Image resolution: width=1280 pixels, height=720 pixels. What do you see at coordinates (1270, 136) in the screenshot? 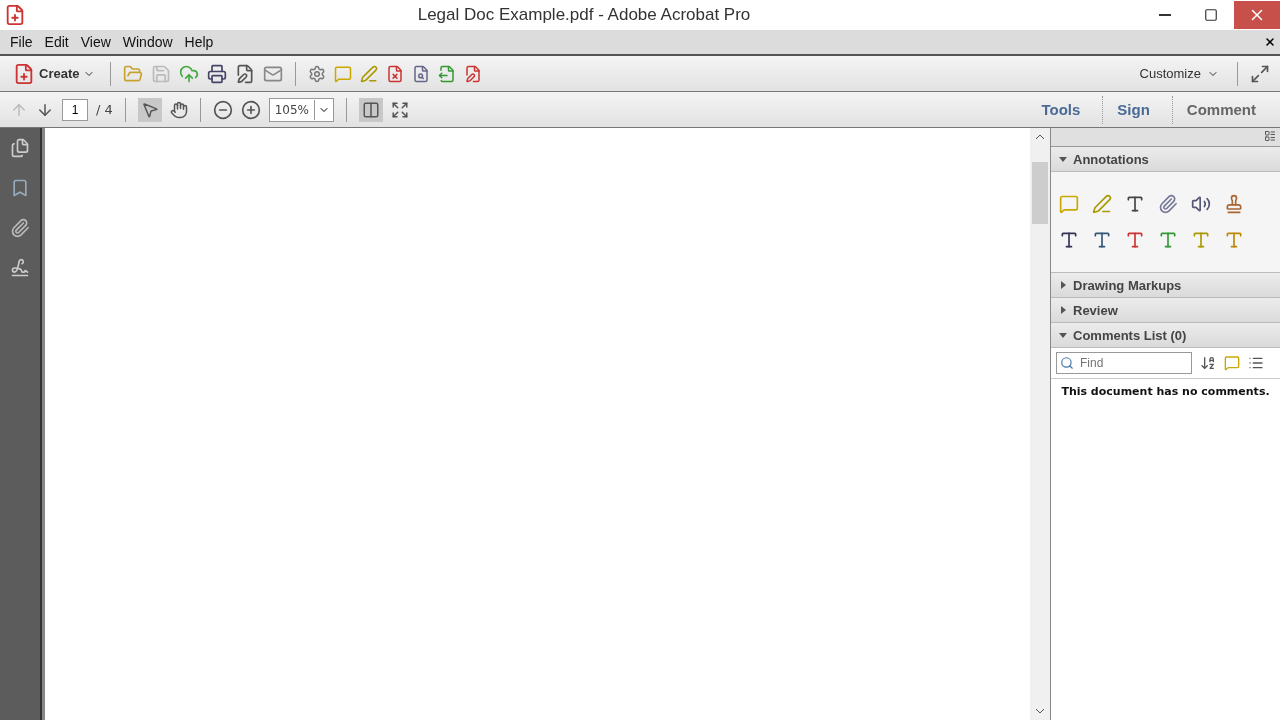
I see `panel-options-icon` at bounding box center [1270, 136].